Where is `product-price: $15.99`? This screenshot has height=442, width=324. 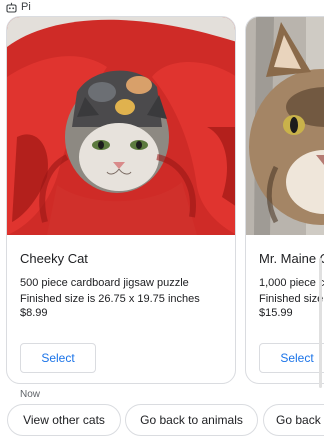
product-price: $15.99 is located at coordinates (276, 313).